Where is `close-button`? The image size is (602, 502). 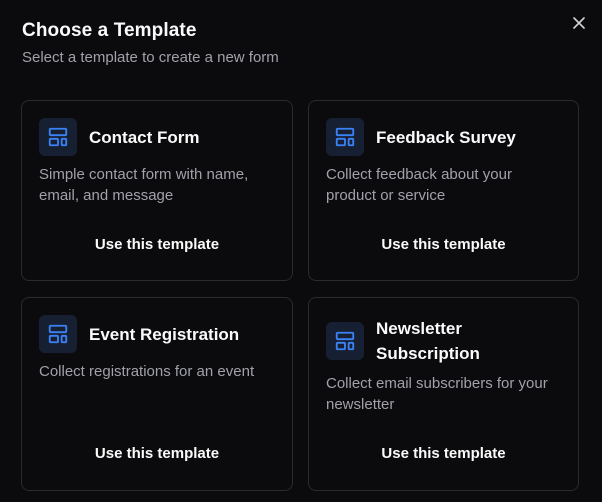 close-button is located at coordinates (579, 23).